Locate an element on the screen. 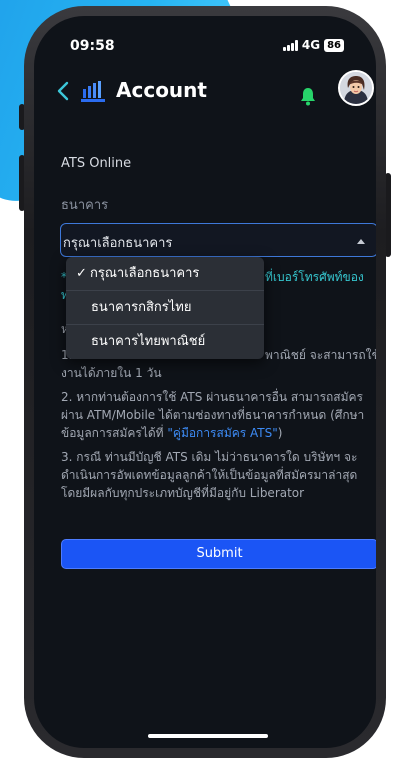 This screenshot has height=760, width=397. liberator-logo-icon is located at coordinates (93, 92).